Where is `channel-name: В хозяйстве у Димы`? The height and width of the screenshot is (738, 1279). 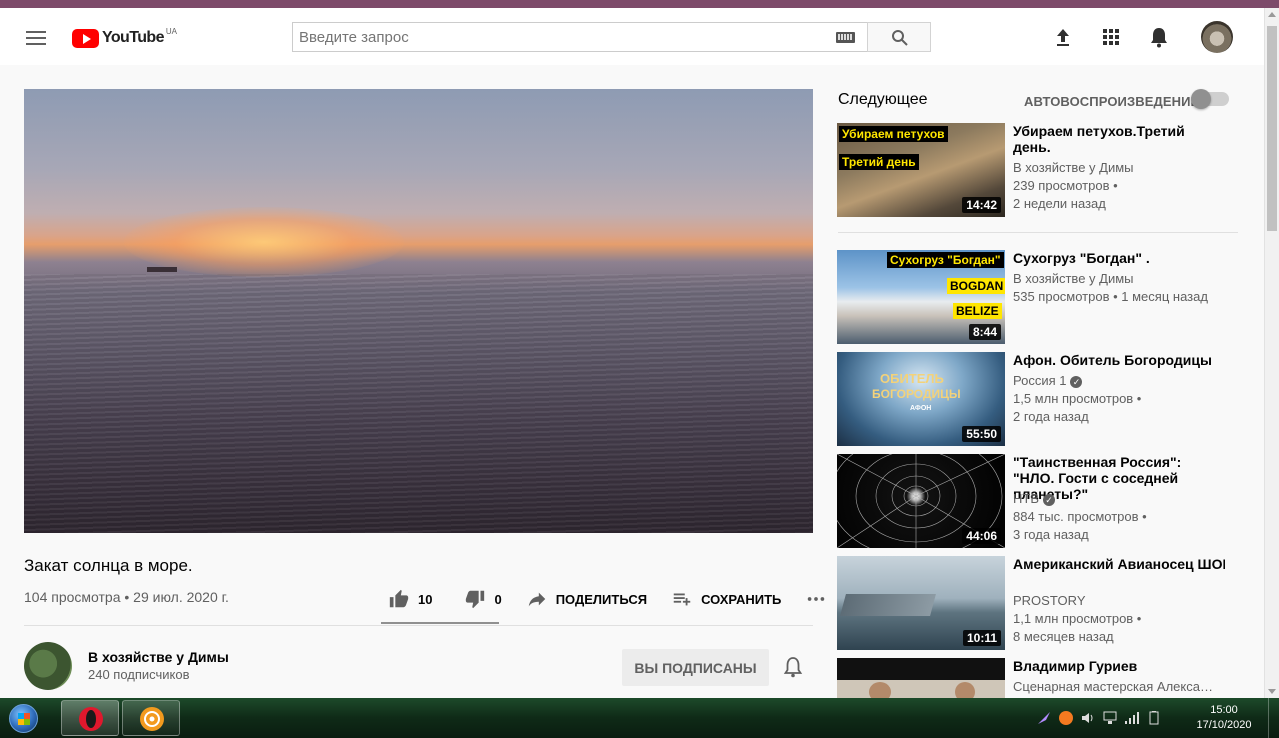 channel-name: В хозяйстве у Димы is located at coordinates (158, 657).